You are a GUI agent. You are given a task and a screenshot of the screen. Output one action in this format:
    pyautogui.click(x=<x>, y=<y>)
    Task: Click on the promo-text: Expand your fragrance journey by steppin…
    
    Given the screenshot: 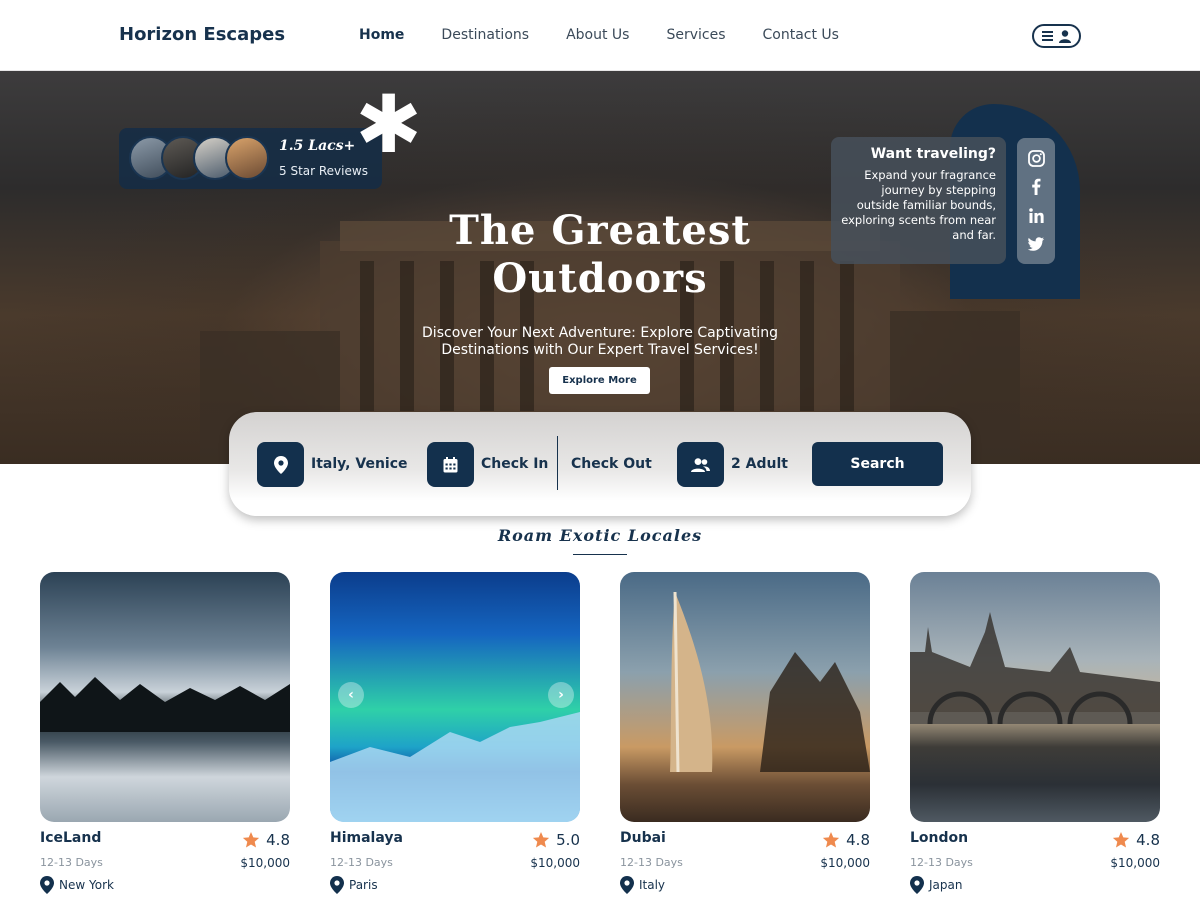 What is the action you would take?
    pyautogui.click(x=918, y=205)
    